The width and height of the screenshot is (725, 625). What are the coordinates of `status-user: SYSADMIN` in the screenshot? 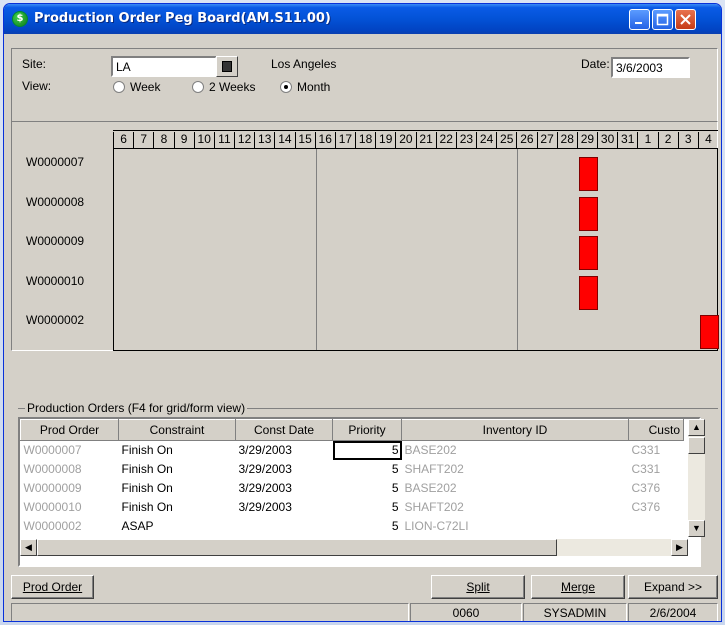 It's located at (575, 612).